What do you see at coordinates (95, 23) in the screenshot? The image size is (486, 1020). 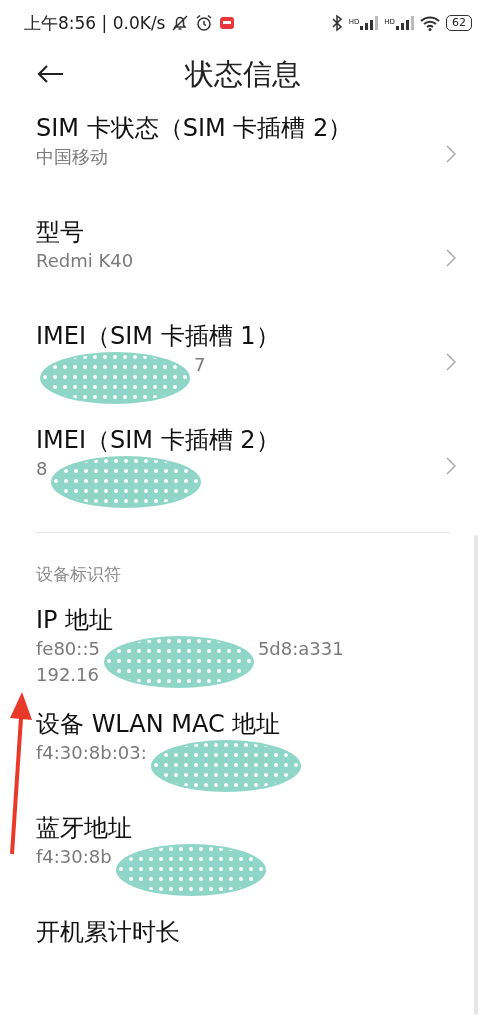 I see `status-time: 上午8:56 | 0.0K/s` at bounding box center [95, 23].